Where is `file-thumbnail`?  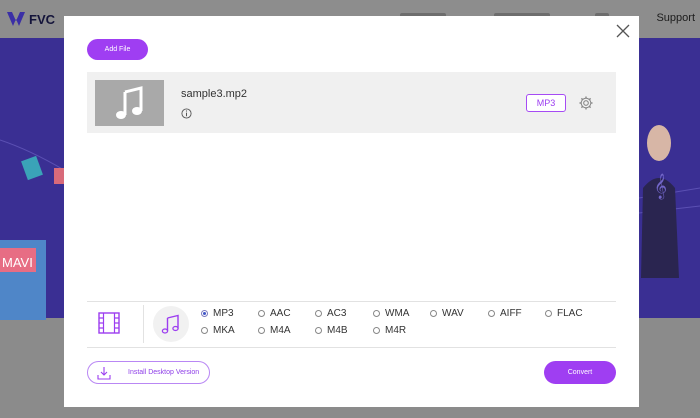 file-thumbnail is located at coordinates (129, 103).